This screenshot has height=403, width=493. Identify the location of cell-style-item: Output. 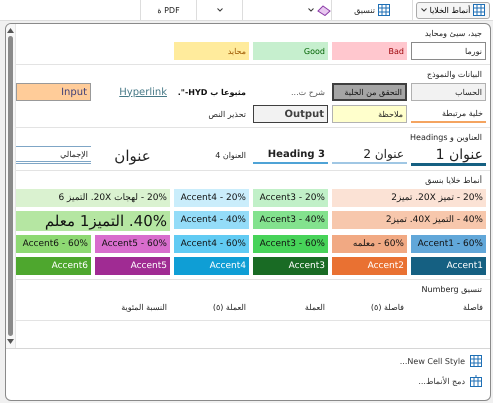
(290, 114).